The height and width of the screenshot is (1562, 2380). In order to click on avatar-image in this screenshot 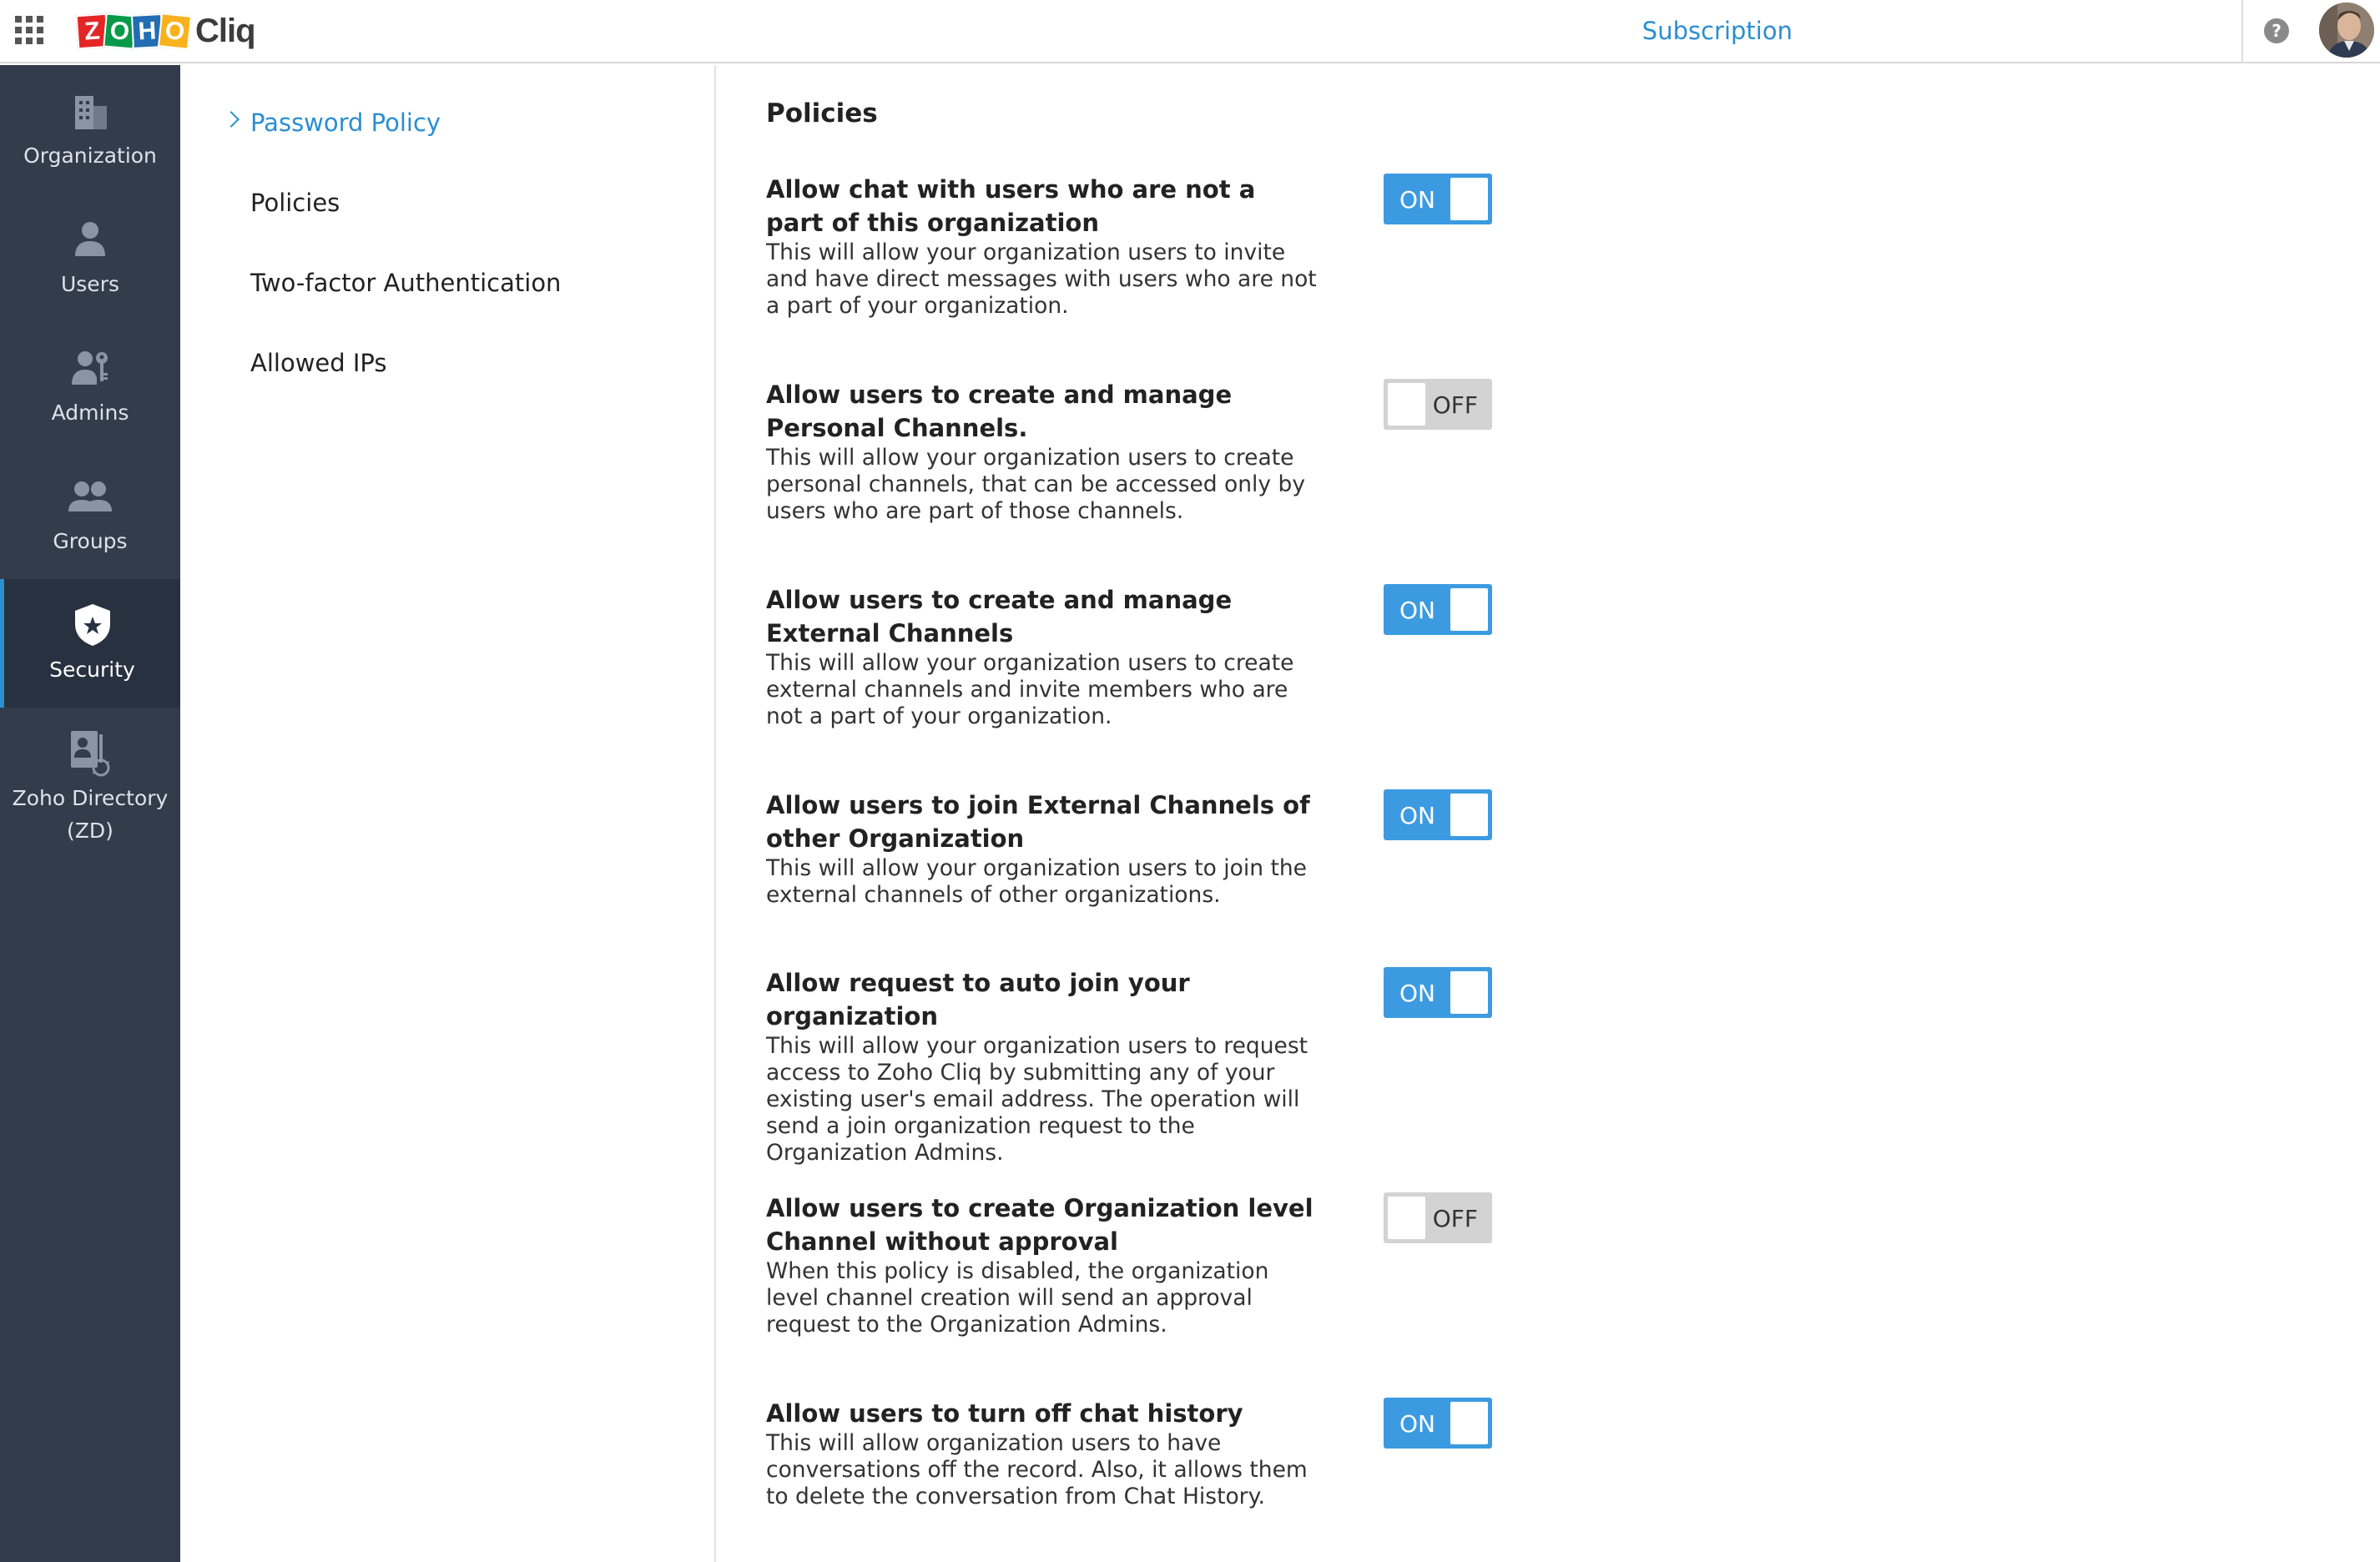, I will do `click(2346, 30)`.